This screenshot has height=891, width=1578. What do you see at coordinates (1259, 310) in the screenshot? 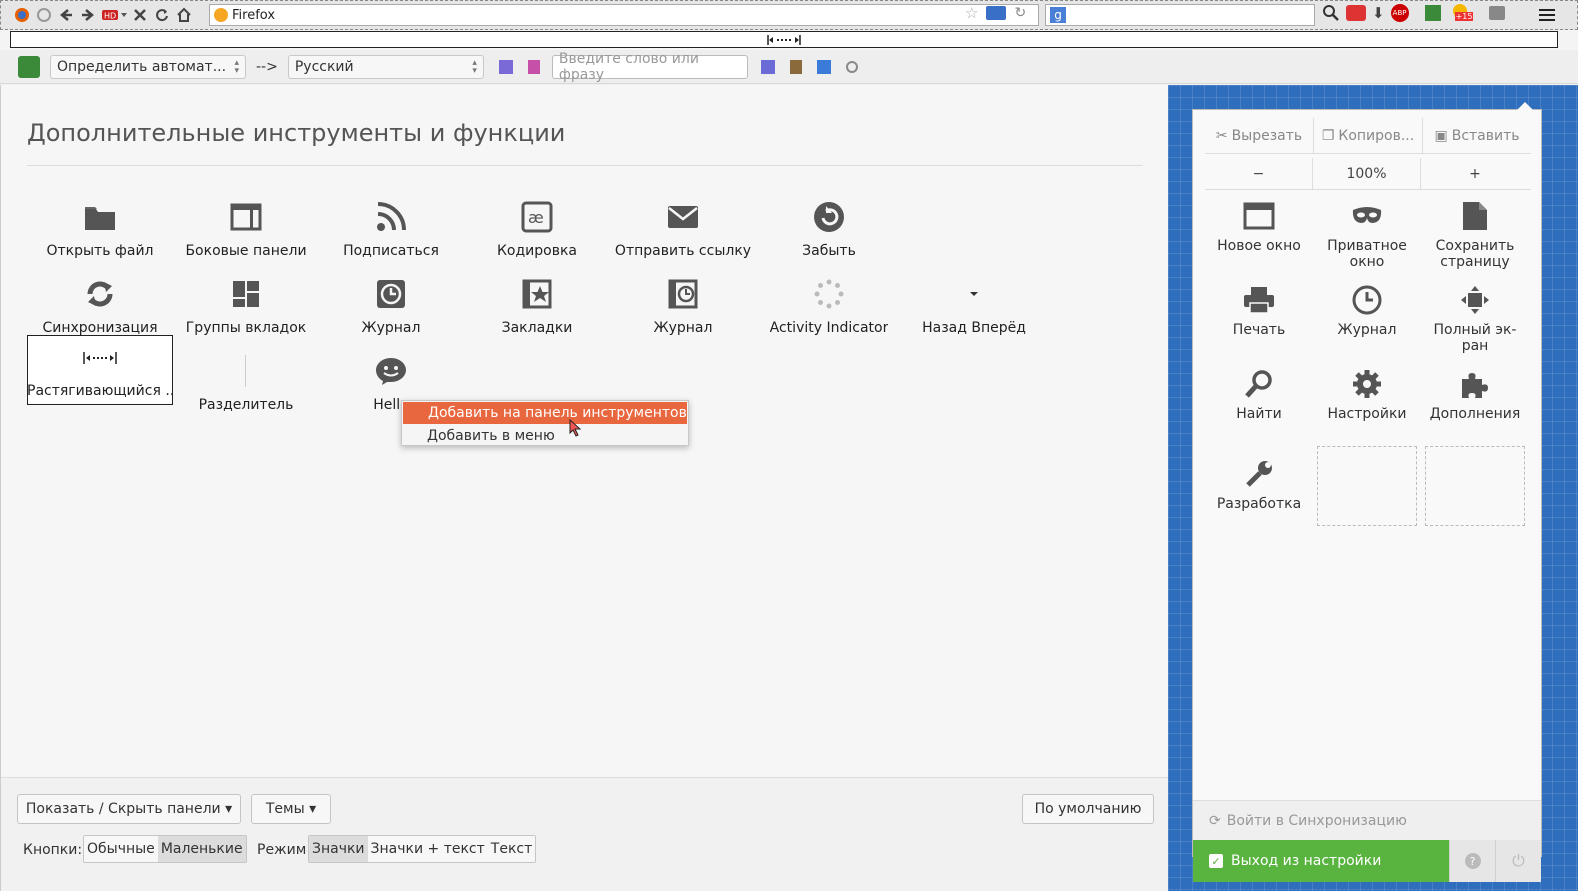
I see `panel-item-print: Печать` at bounding box center [1259, 310].